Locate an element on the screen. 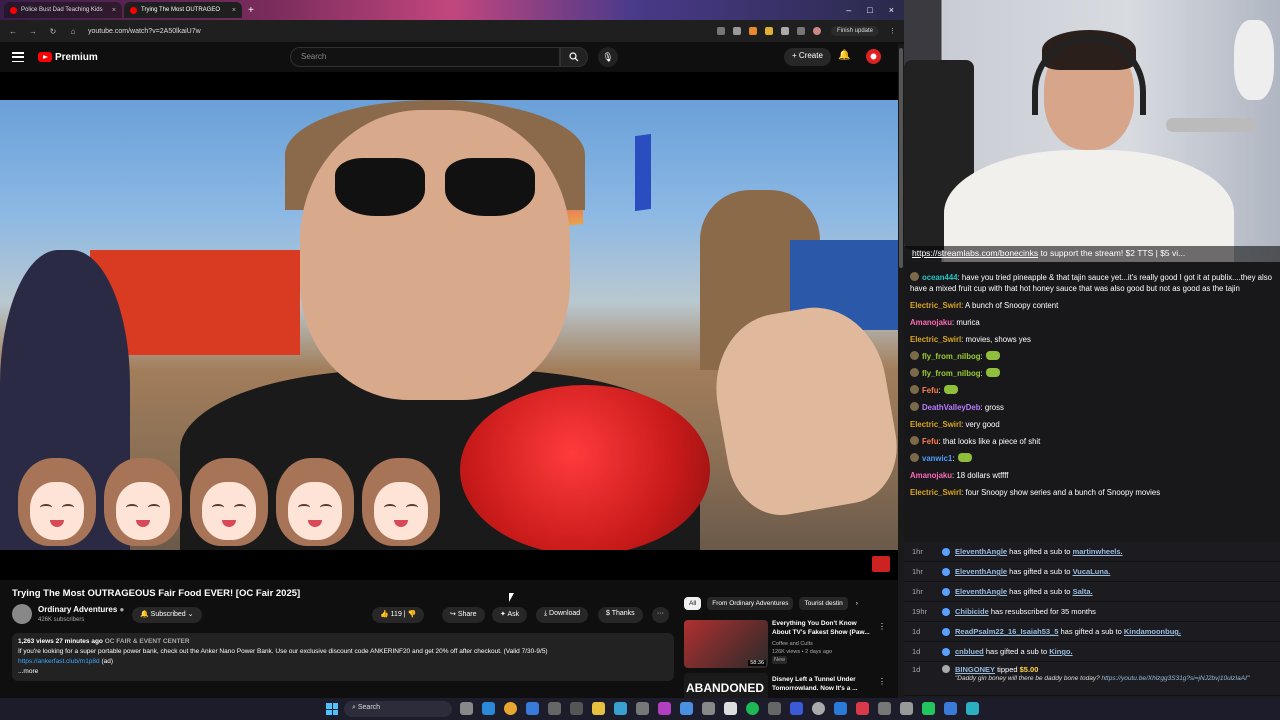  close-window-icon: × is located at coordinates (891, 10).